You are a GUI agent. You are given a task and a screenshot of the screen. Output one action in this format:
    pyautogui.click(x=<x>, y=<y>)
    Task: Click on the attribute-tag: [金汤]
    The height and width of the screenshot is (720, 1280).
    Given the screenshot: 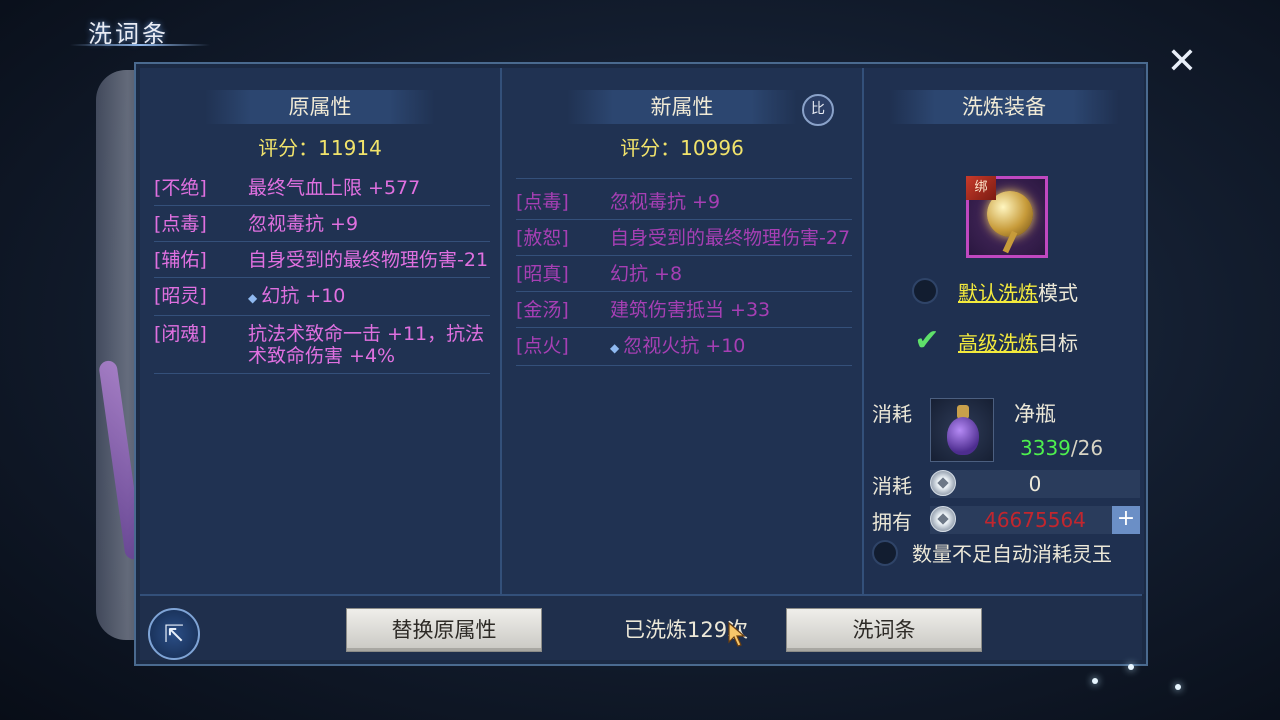 What is the action you would take?
    pyautogui.click(x=542, y=310)
    